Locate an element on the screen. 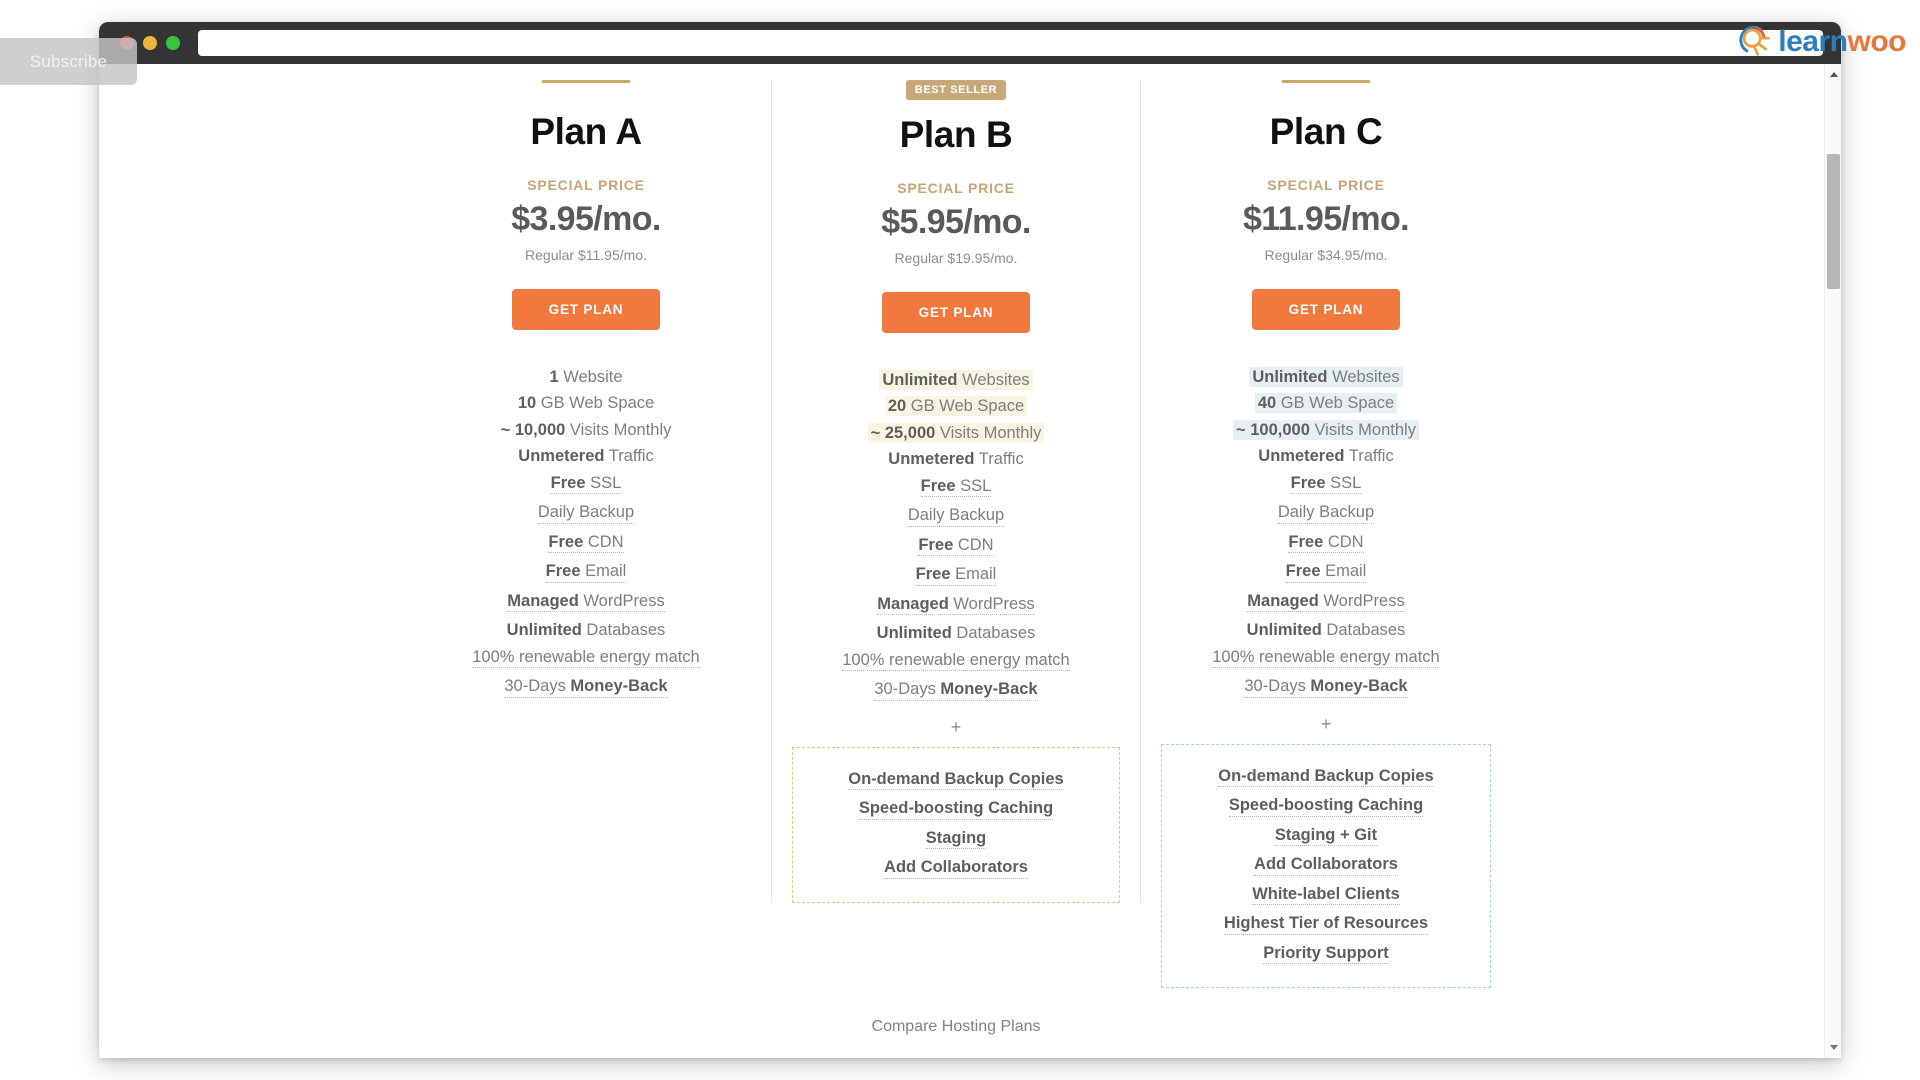 The height and width of the screenshot is (1080, 1920). bonus-tooltip-text: Staging + Git is located at coordinates (1326, 837).